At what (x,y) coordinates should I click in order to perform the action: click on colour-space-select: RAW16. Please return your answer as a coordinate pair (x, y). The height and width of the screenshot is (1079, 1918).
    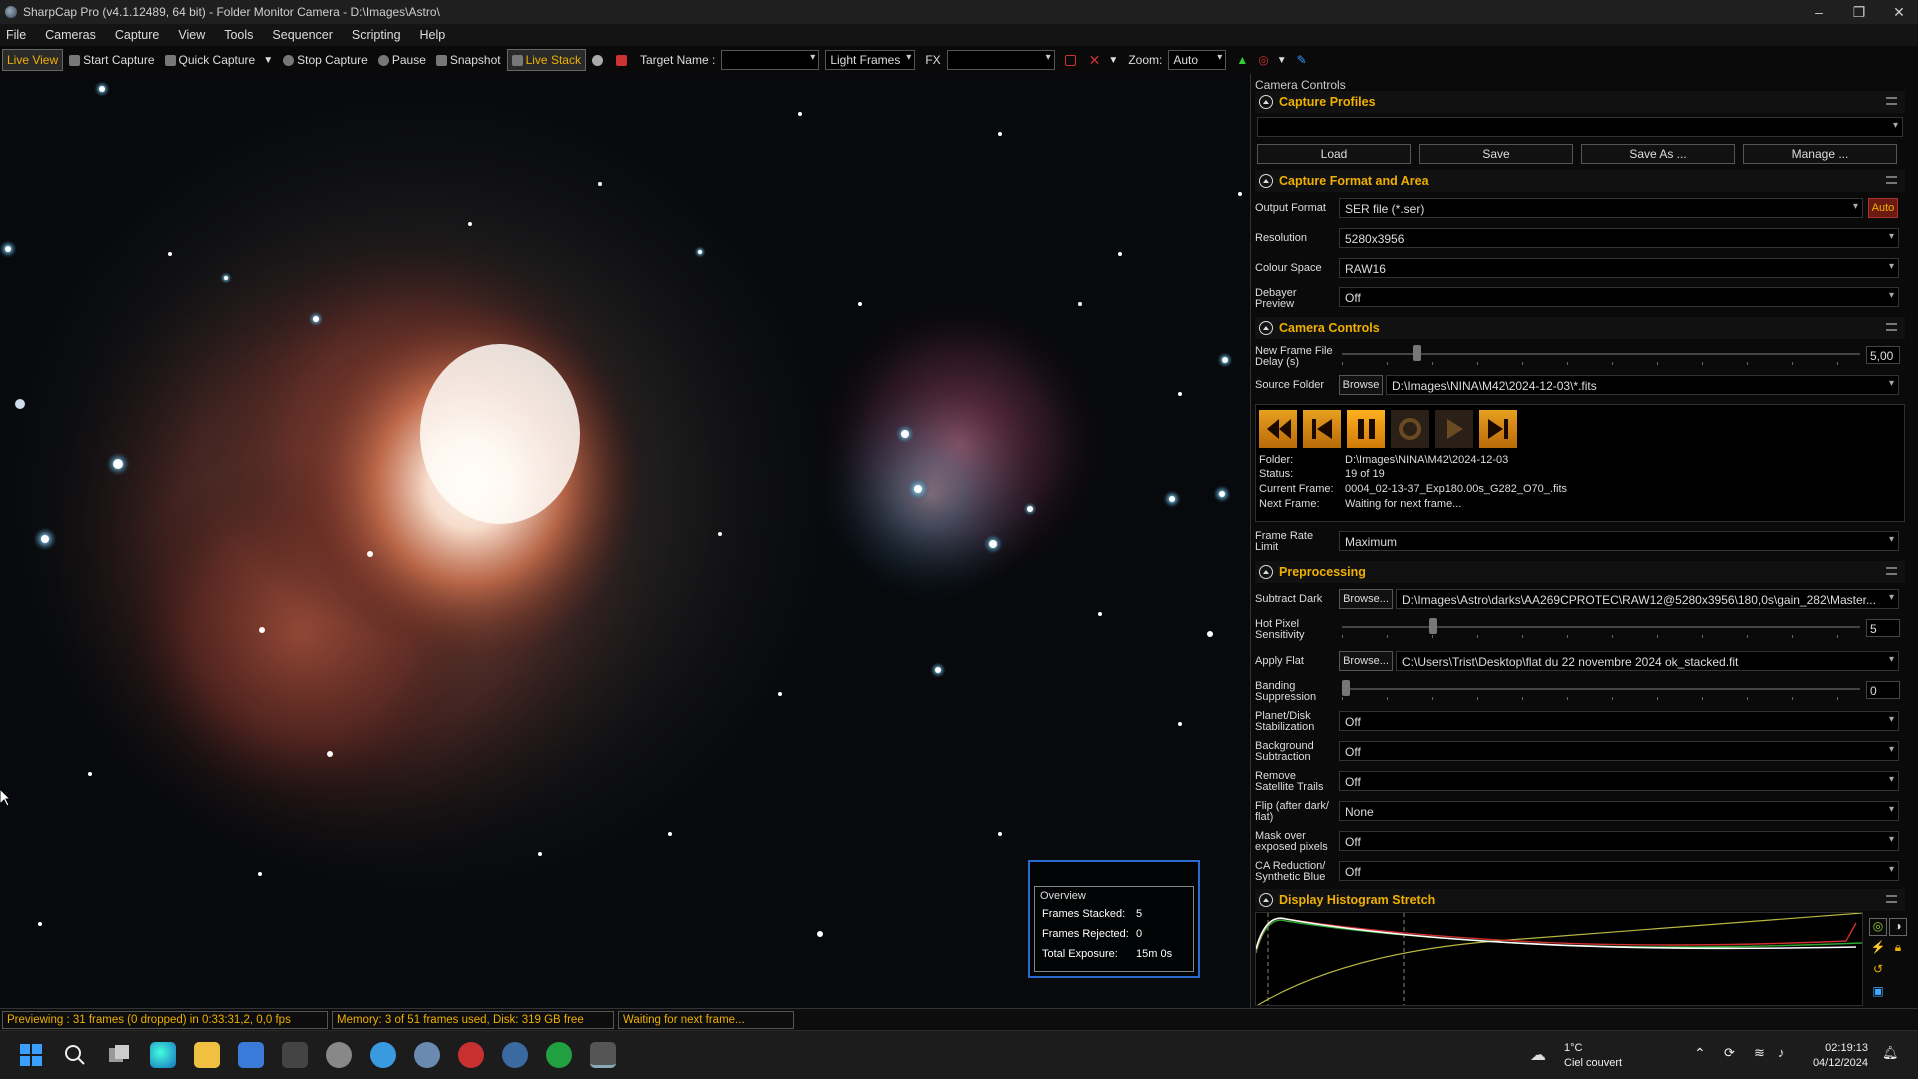
    Looking at the image, I should click on (1619, 268).